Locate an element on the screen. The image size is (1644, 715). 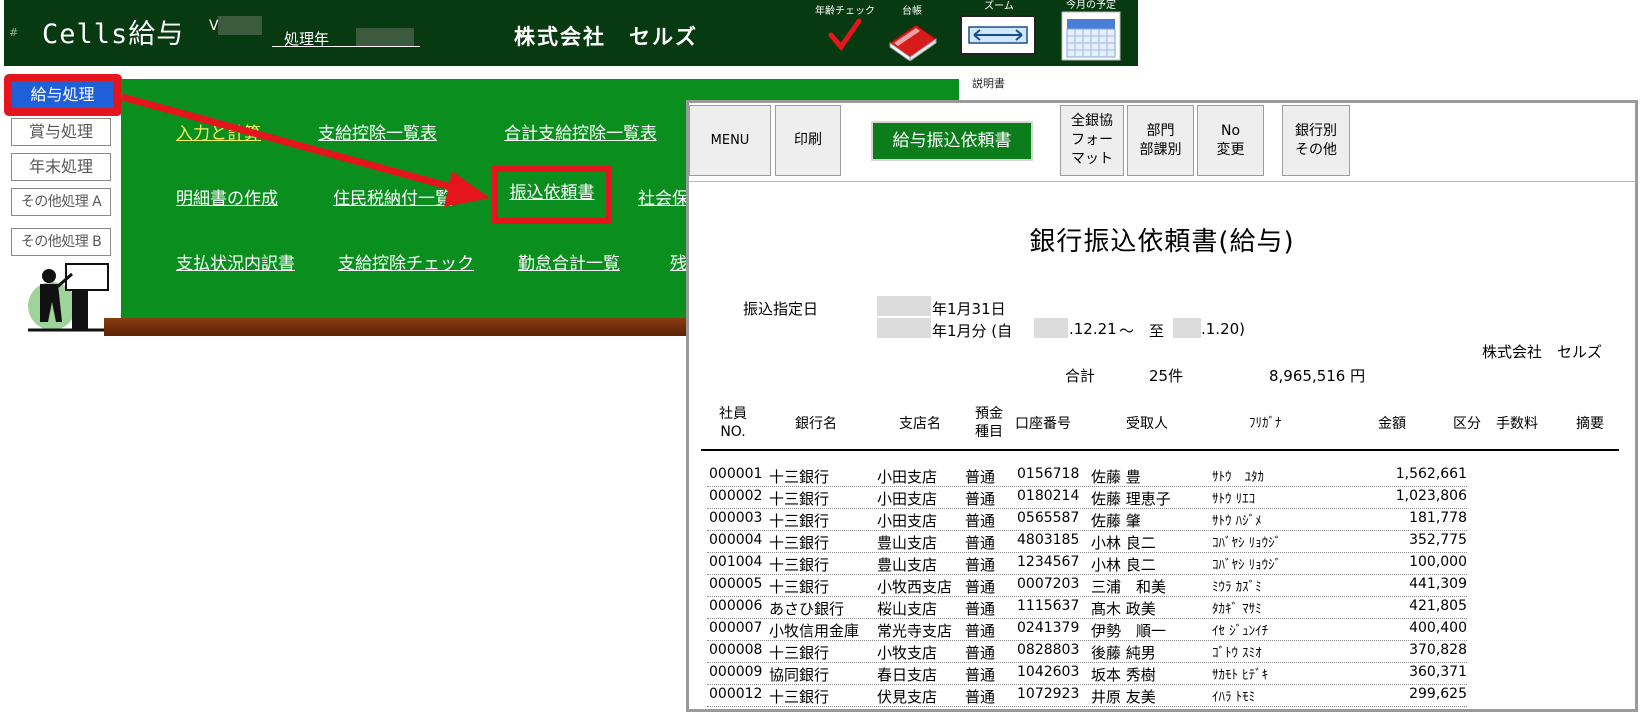
cell-name: 坂本 秀樹 is located at coordinates (1123, 675).